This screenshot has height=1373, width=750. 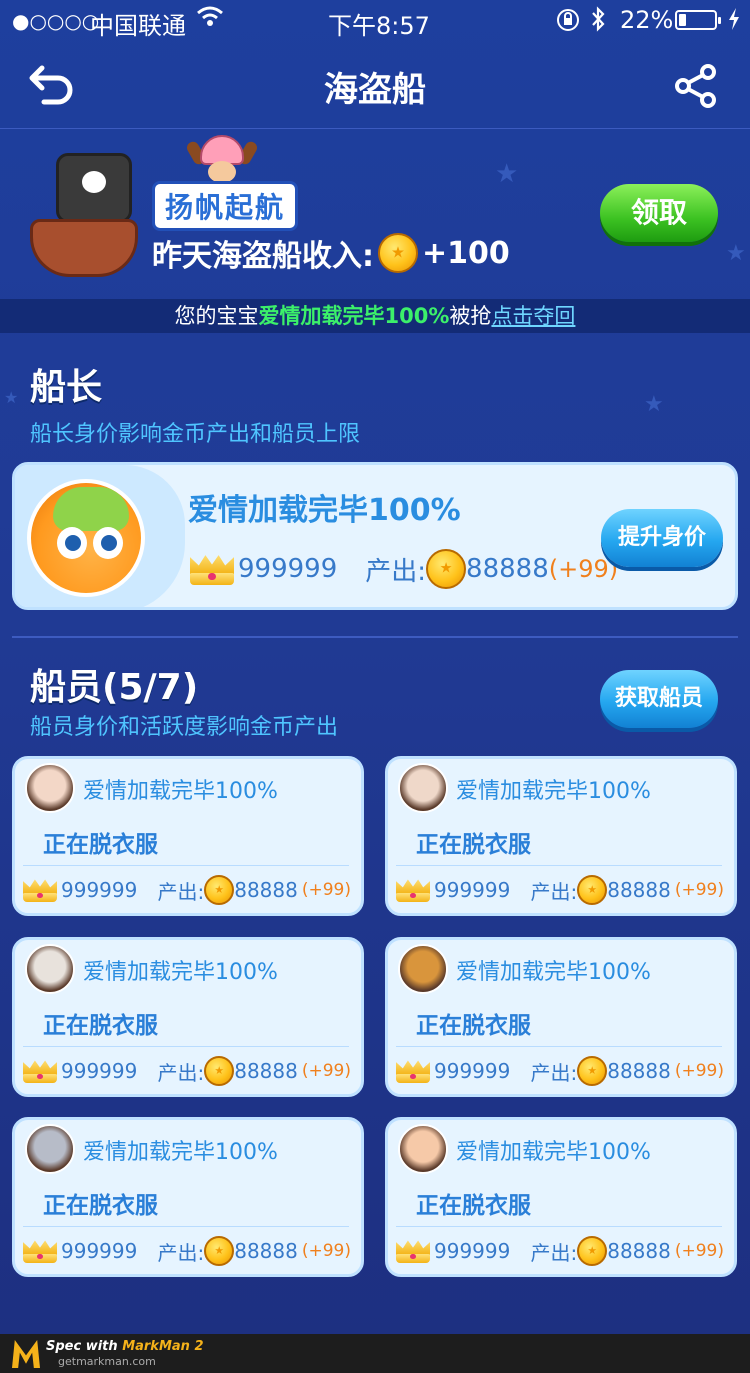 What do you see at coordinates (659, 699) in the screenshot?
I see `get-crew-button: 获取船员` at bounding box center [659, 699].